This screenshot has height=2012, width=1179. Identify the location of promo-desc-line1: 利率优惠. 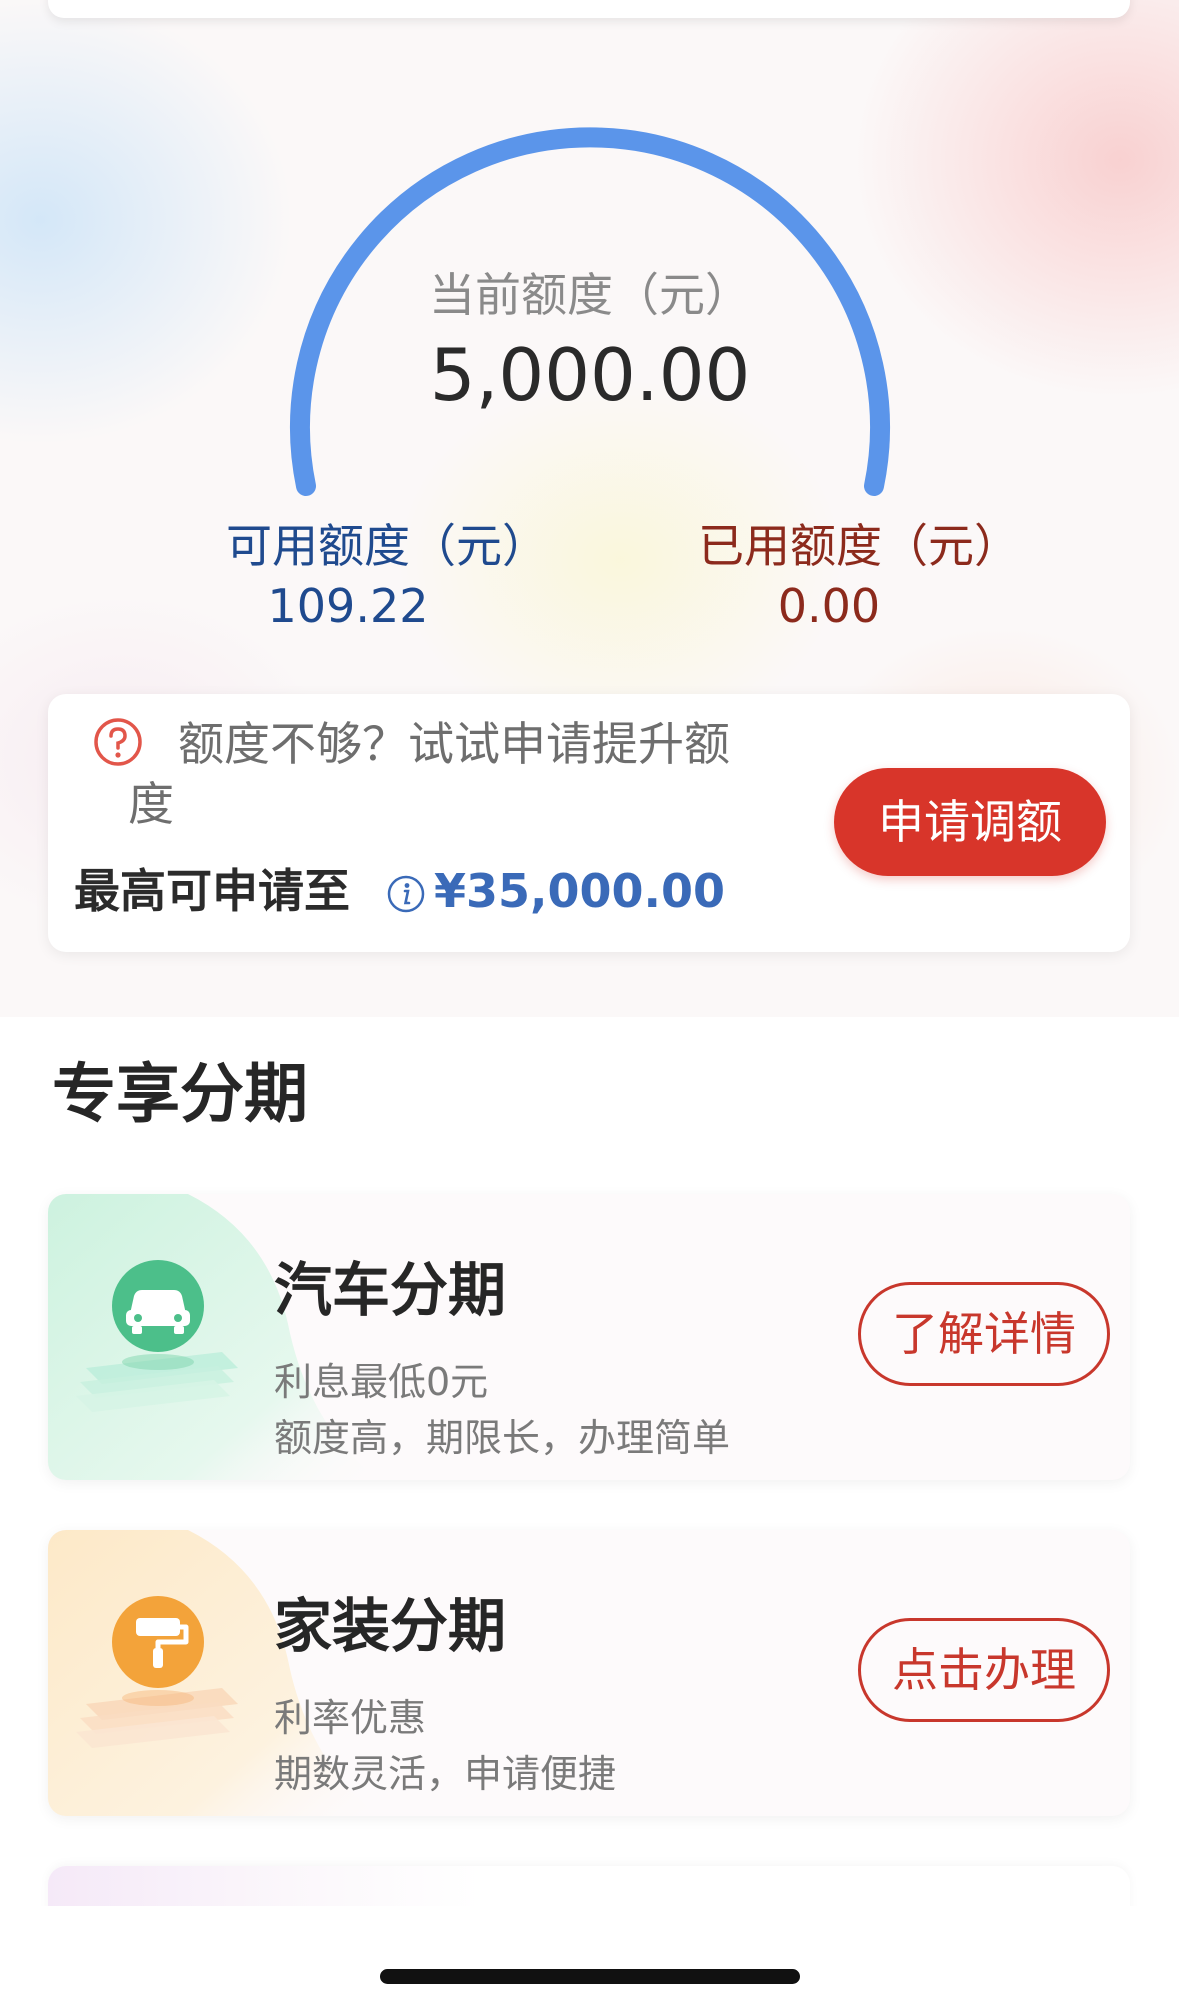
(350, 1718).